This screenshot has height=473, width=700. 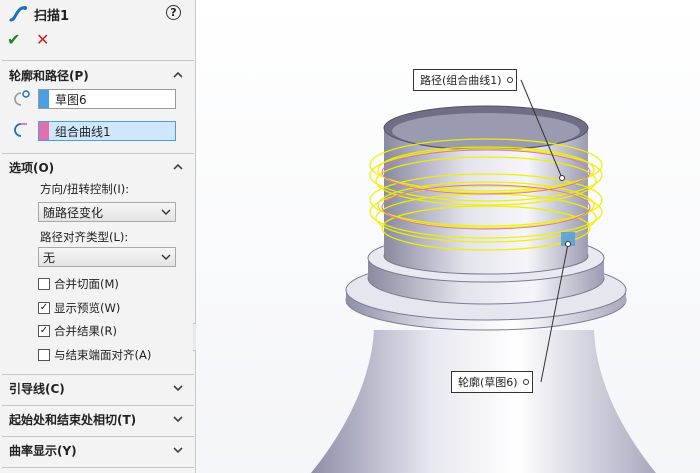 I want to click on sweep-feature-icon, so click(x=18, y=14).